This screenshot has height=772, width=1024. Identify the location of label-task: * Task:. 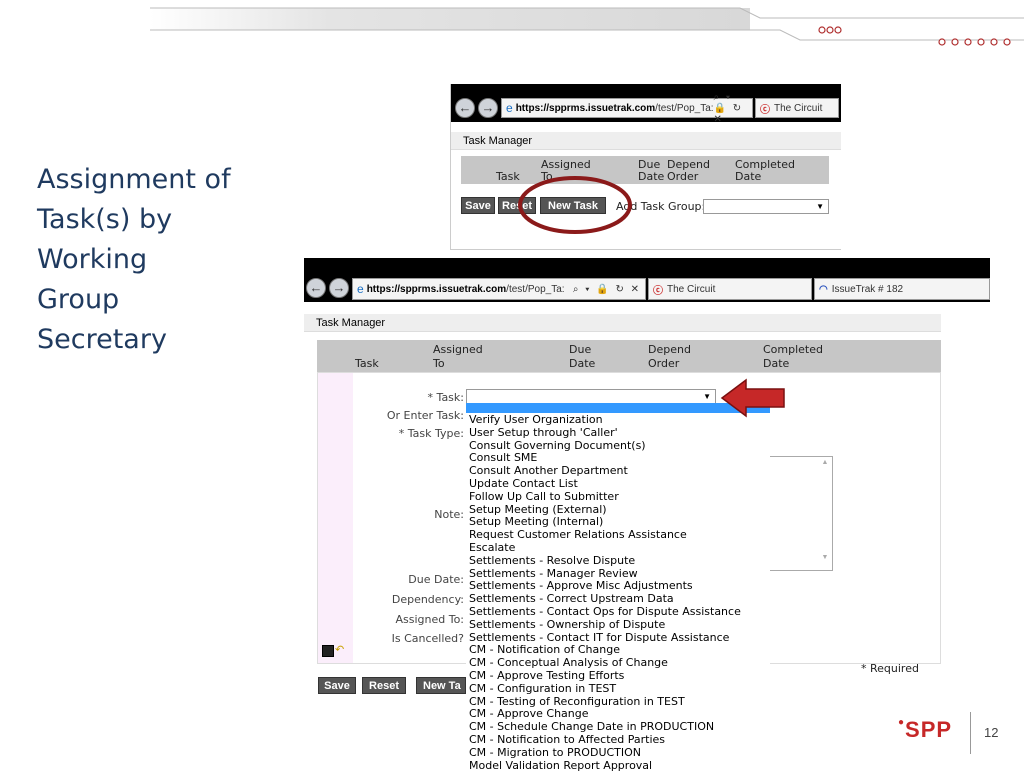
(445, 397).